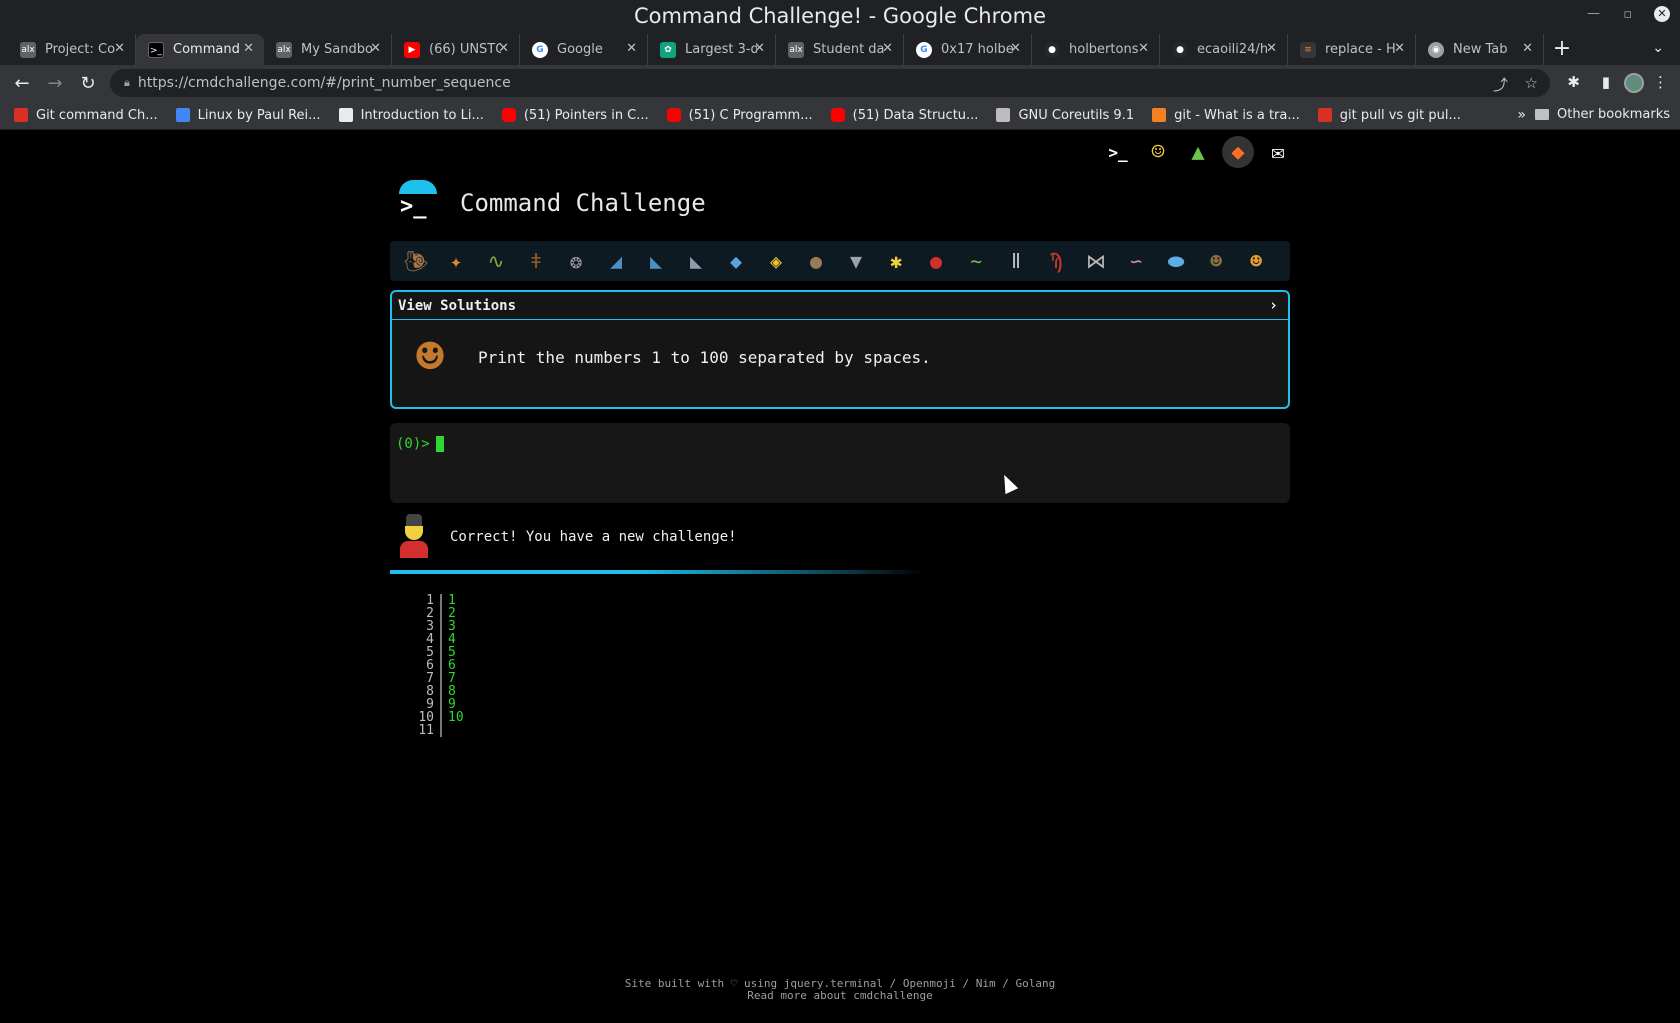 The height and width of the screenshot is (1023, 1680). Describe the element at coordinates (1573, 82) in the screenshot. I see `extensions-icon: ✱` at that location.